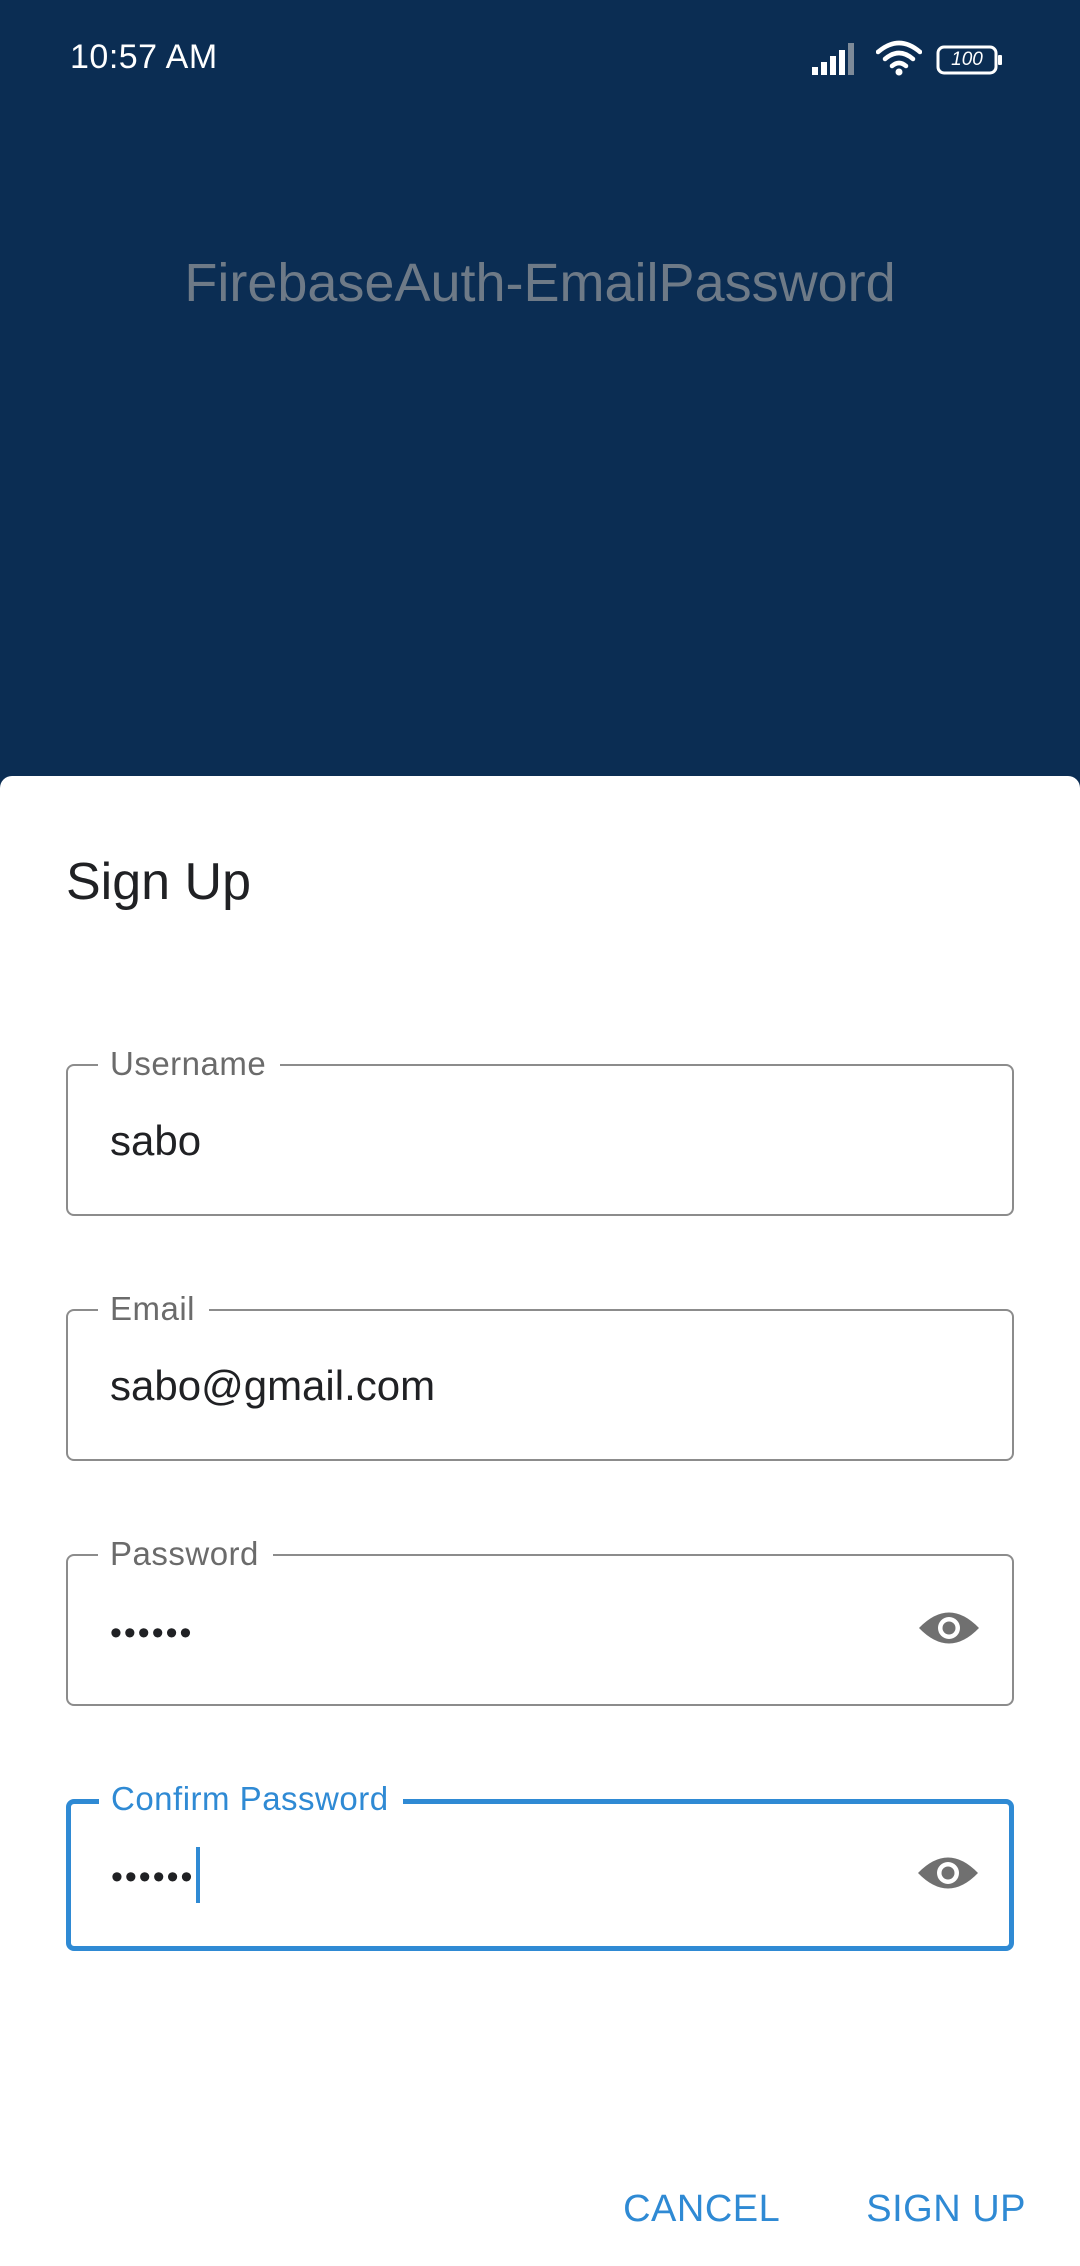 This screenshot has height=2266, width=1080. I want to click on confirm-password-input: ••••••, so click(152, 1877).